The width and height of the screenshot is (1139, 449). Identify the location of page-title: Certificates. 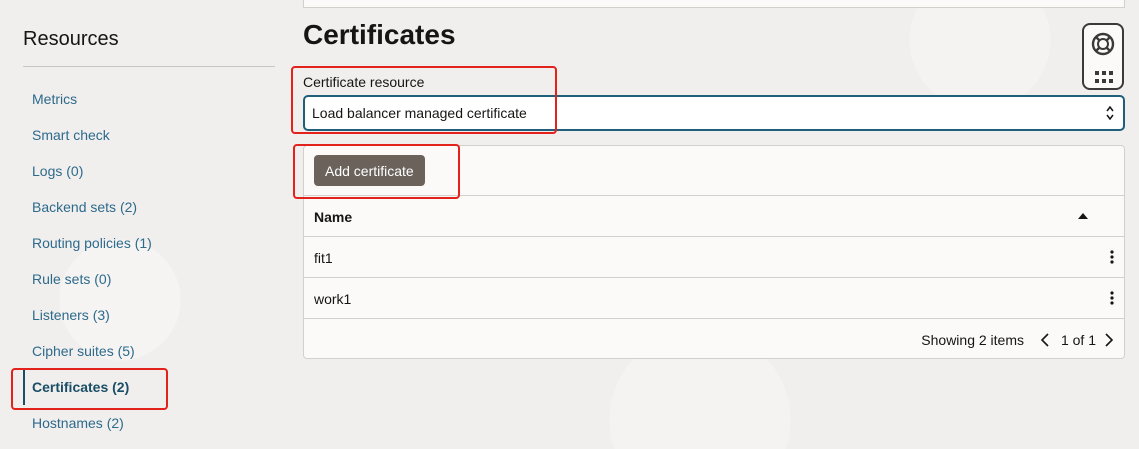
(379, 34).